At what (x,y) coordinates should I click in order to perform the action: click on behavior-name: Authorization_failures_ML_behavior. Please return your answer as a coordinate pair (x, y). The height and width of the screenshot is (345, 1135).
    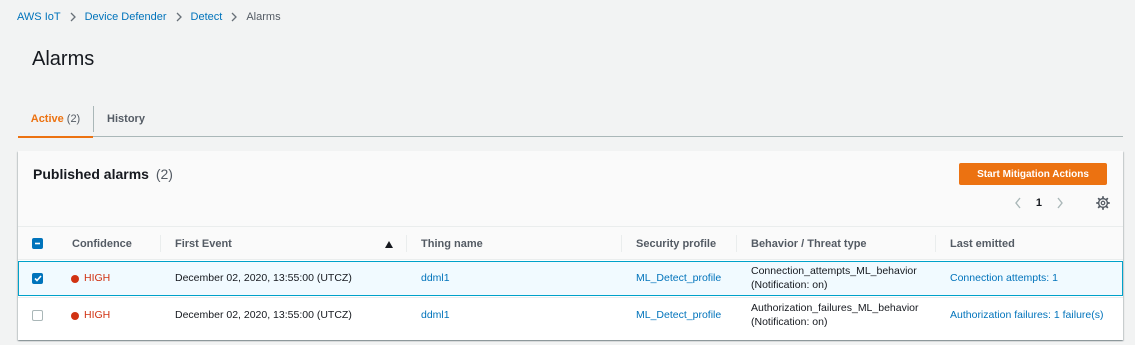
    Looking at the image, I should click on (835, 308).